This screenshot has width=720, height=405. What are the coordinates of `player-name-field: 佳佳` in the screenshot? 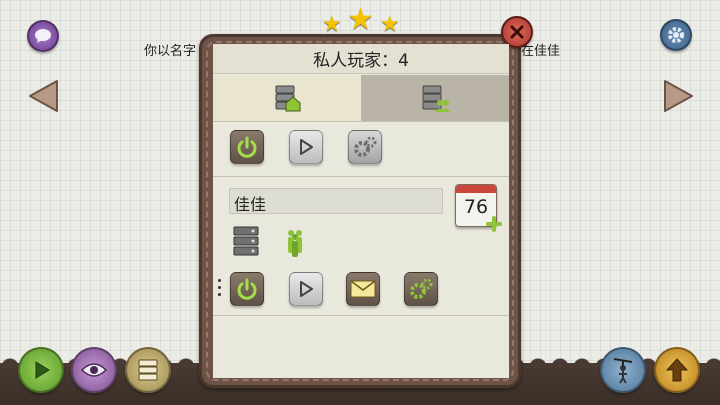 It's located at (336, 201).